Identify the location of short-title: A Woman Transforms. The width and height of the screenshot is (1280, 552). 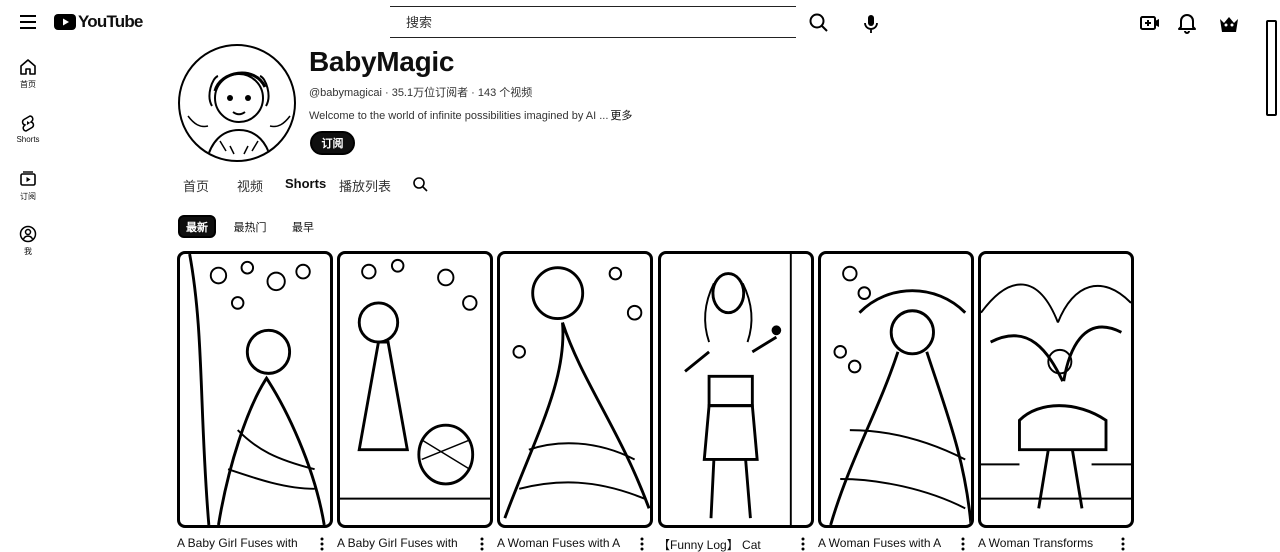
(1043, 543).